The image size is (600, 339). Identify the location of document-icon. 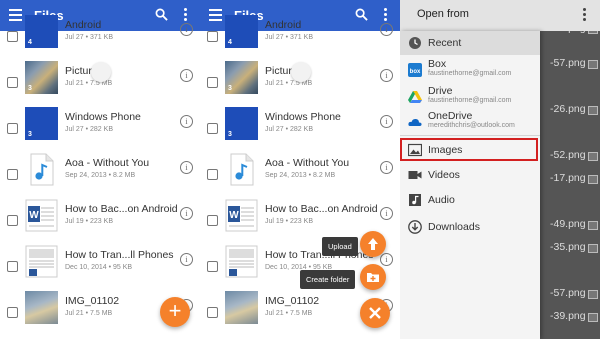
(241, 261).